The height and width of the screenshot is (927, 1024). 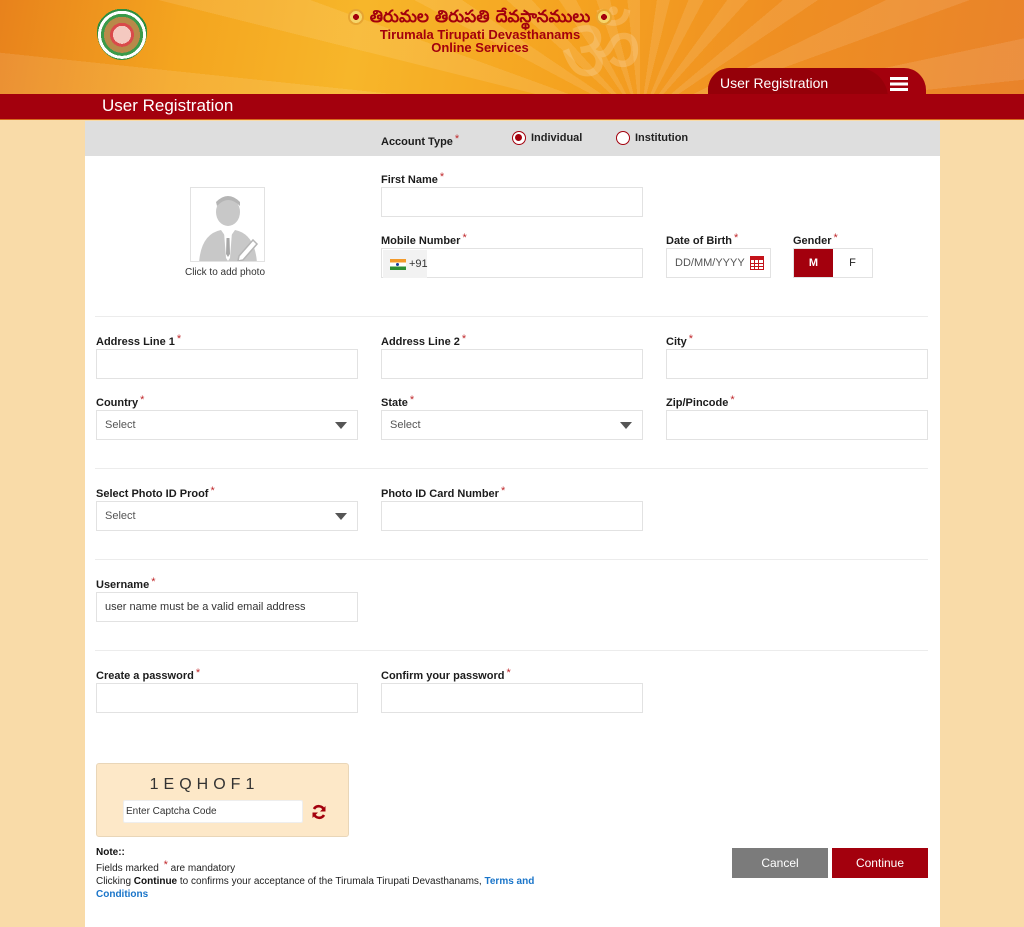 I want to click on note-title: Note::, so click(x=110, y=852).